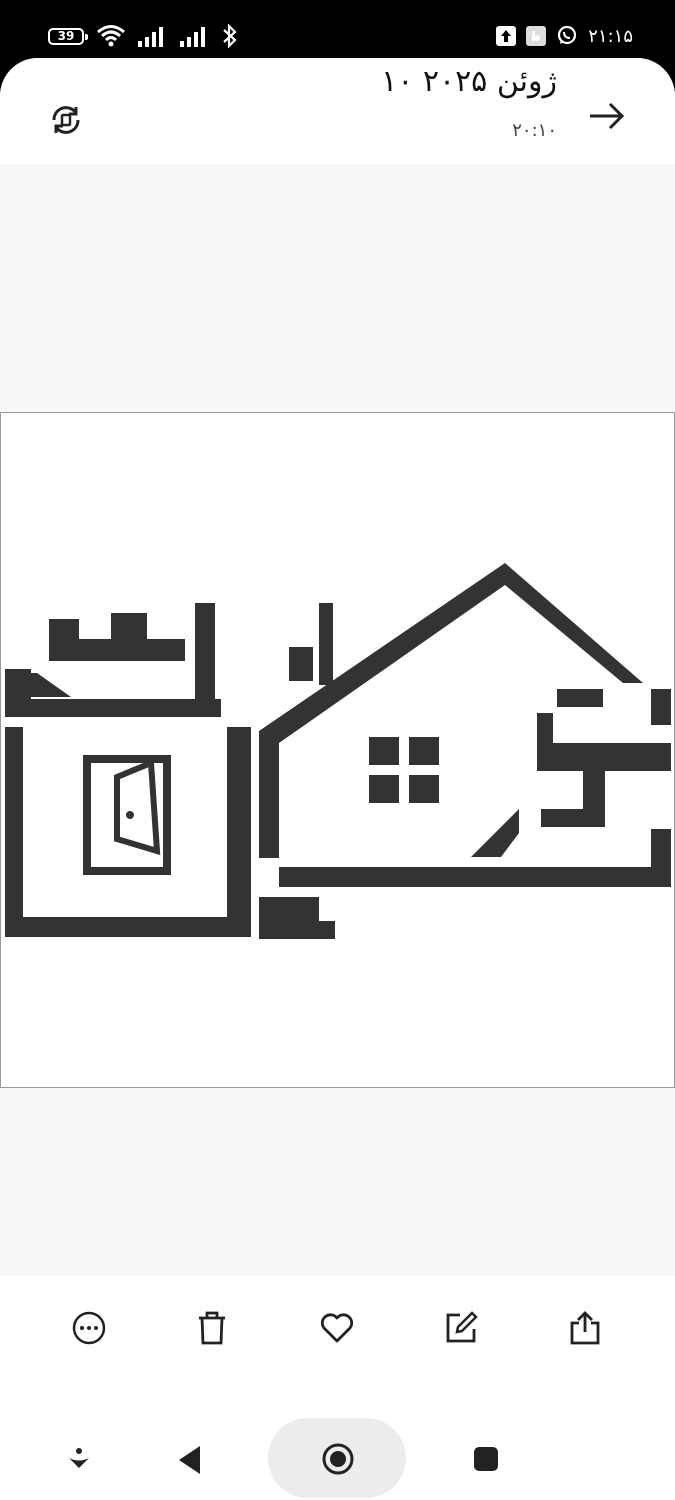  What do you see at coordinates (536, 36) in the screenshot?
I see `app-notification-icon` at bounding box center [536, 36].